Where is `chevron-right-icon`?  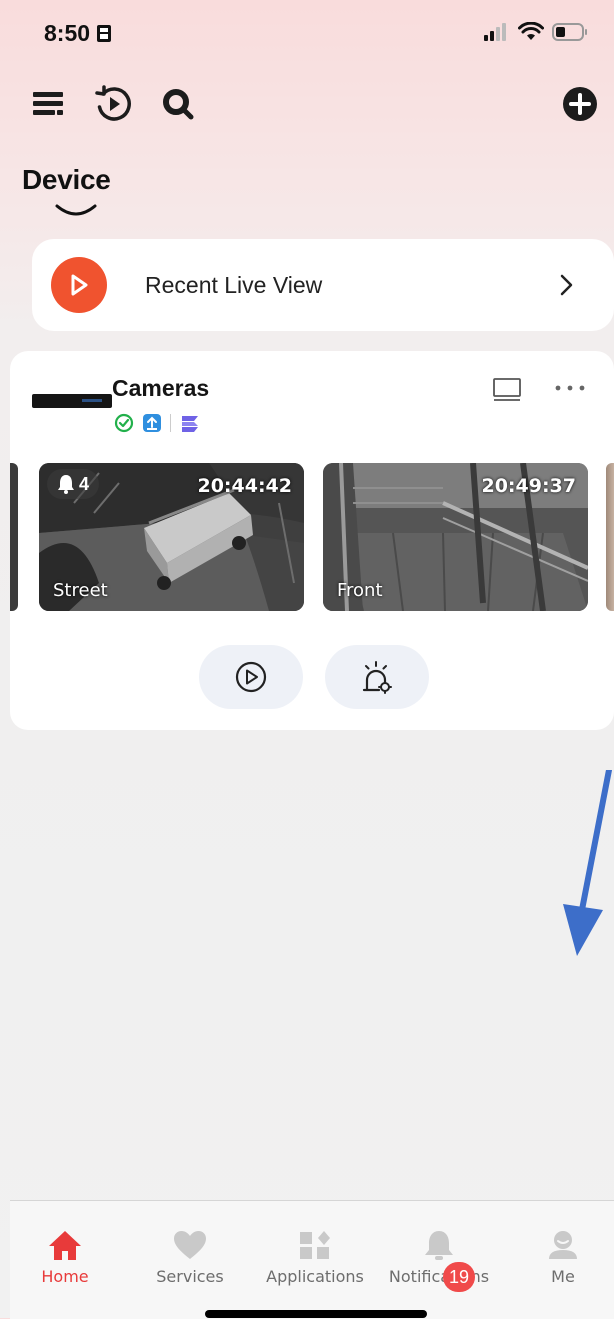
chevron-right-icon is located at coordinates (566, 285).